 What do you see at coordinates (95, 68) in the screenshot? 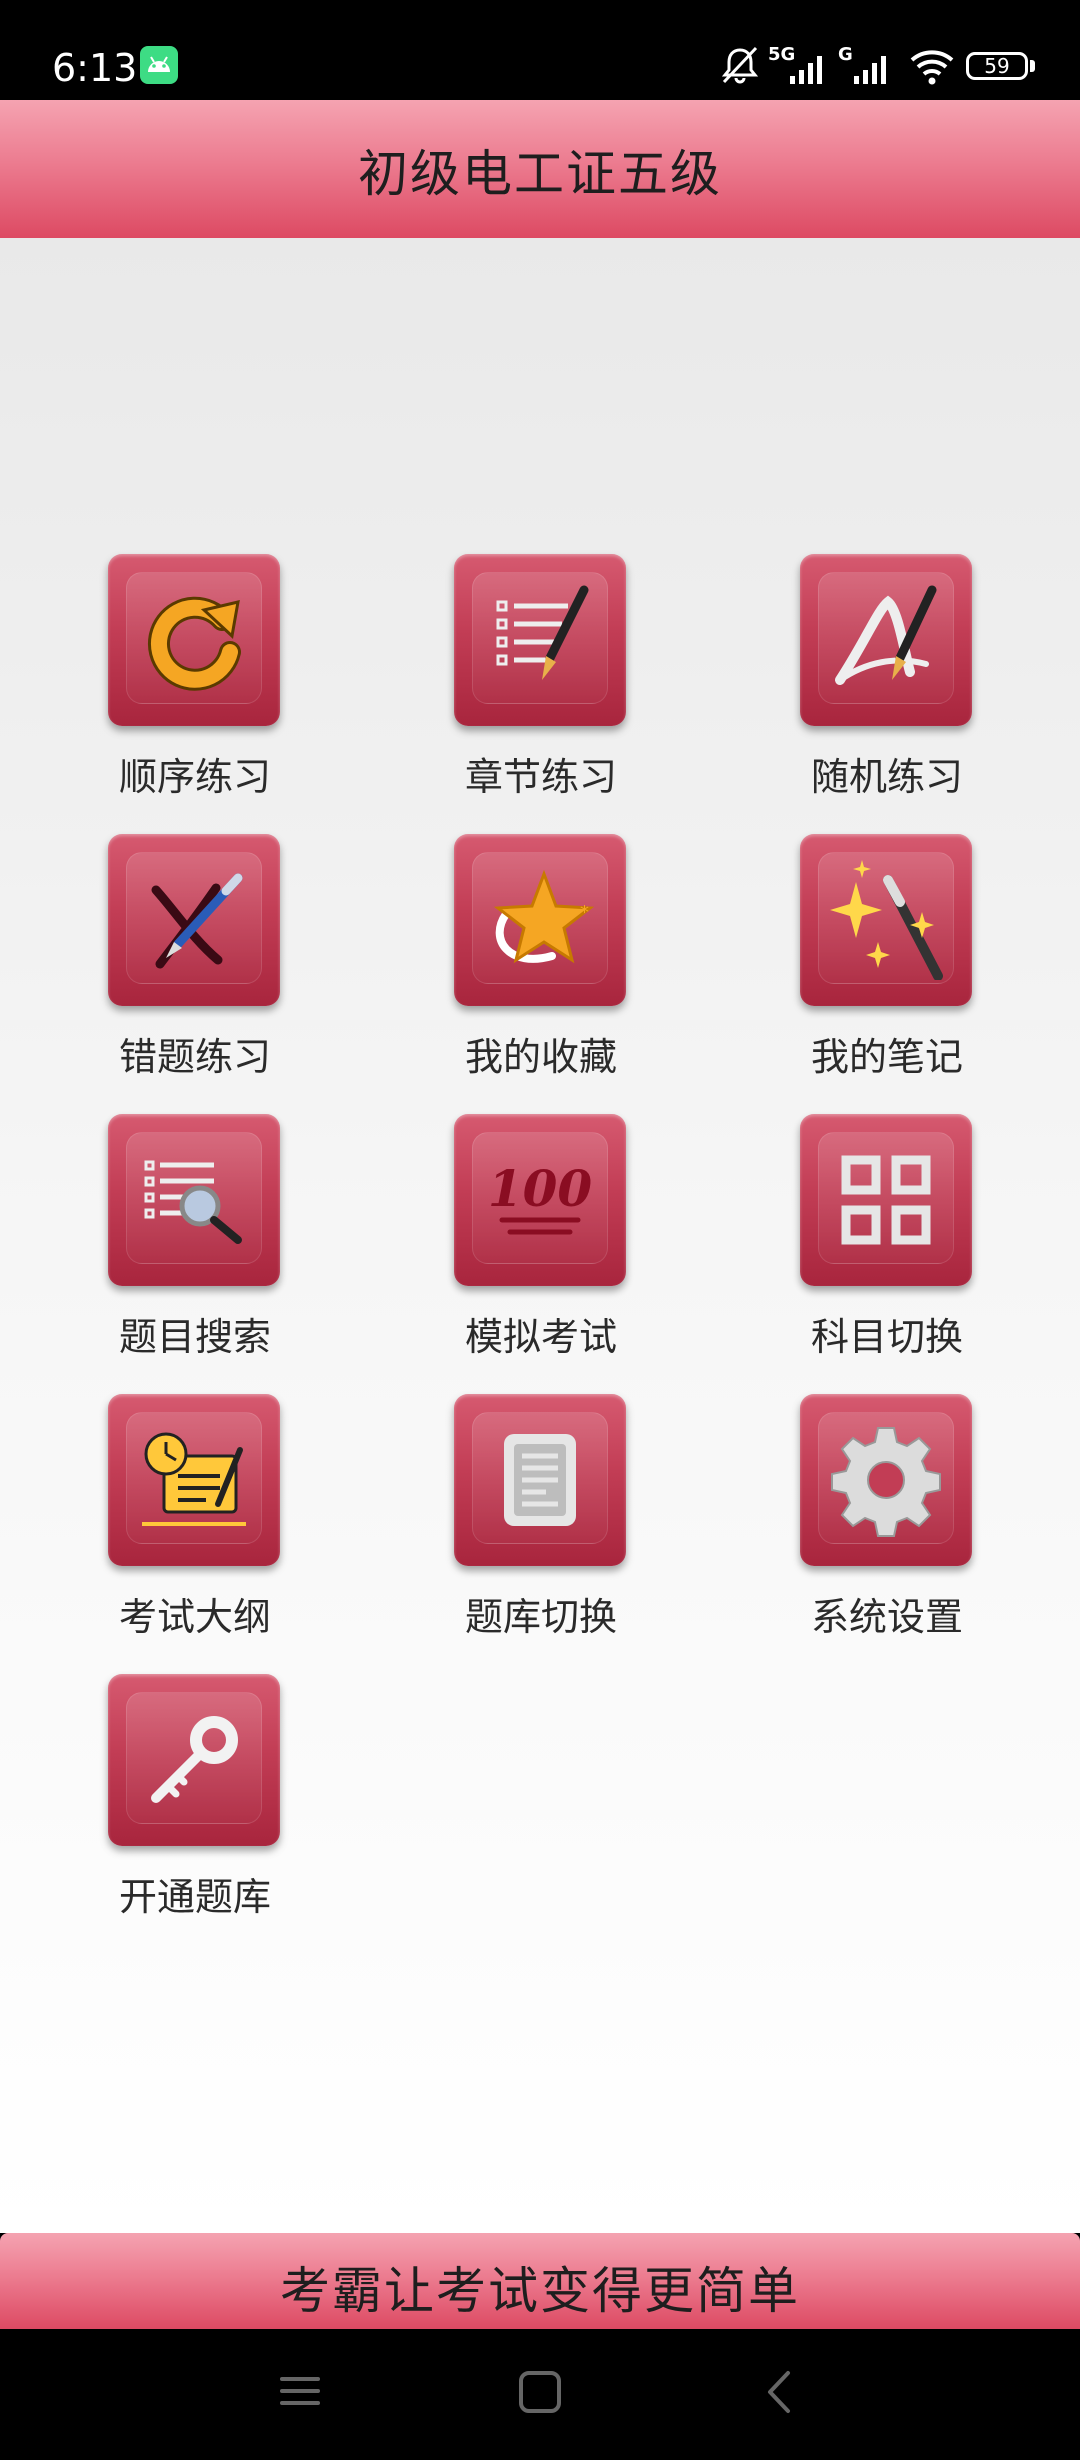
I see `status-time: 6:13` at bounding box center [95, 68].